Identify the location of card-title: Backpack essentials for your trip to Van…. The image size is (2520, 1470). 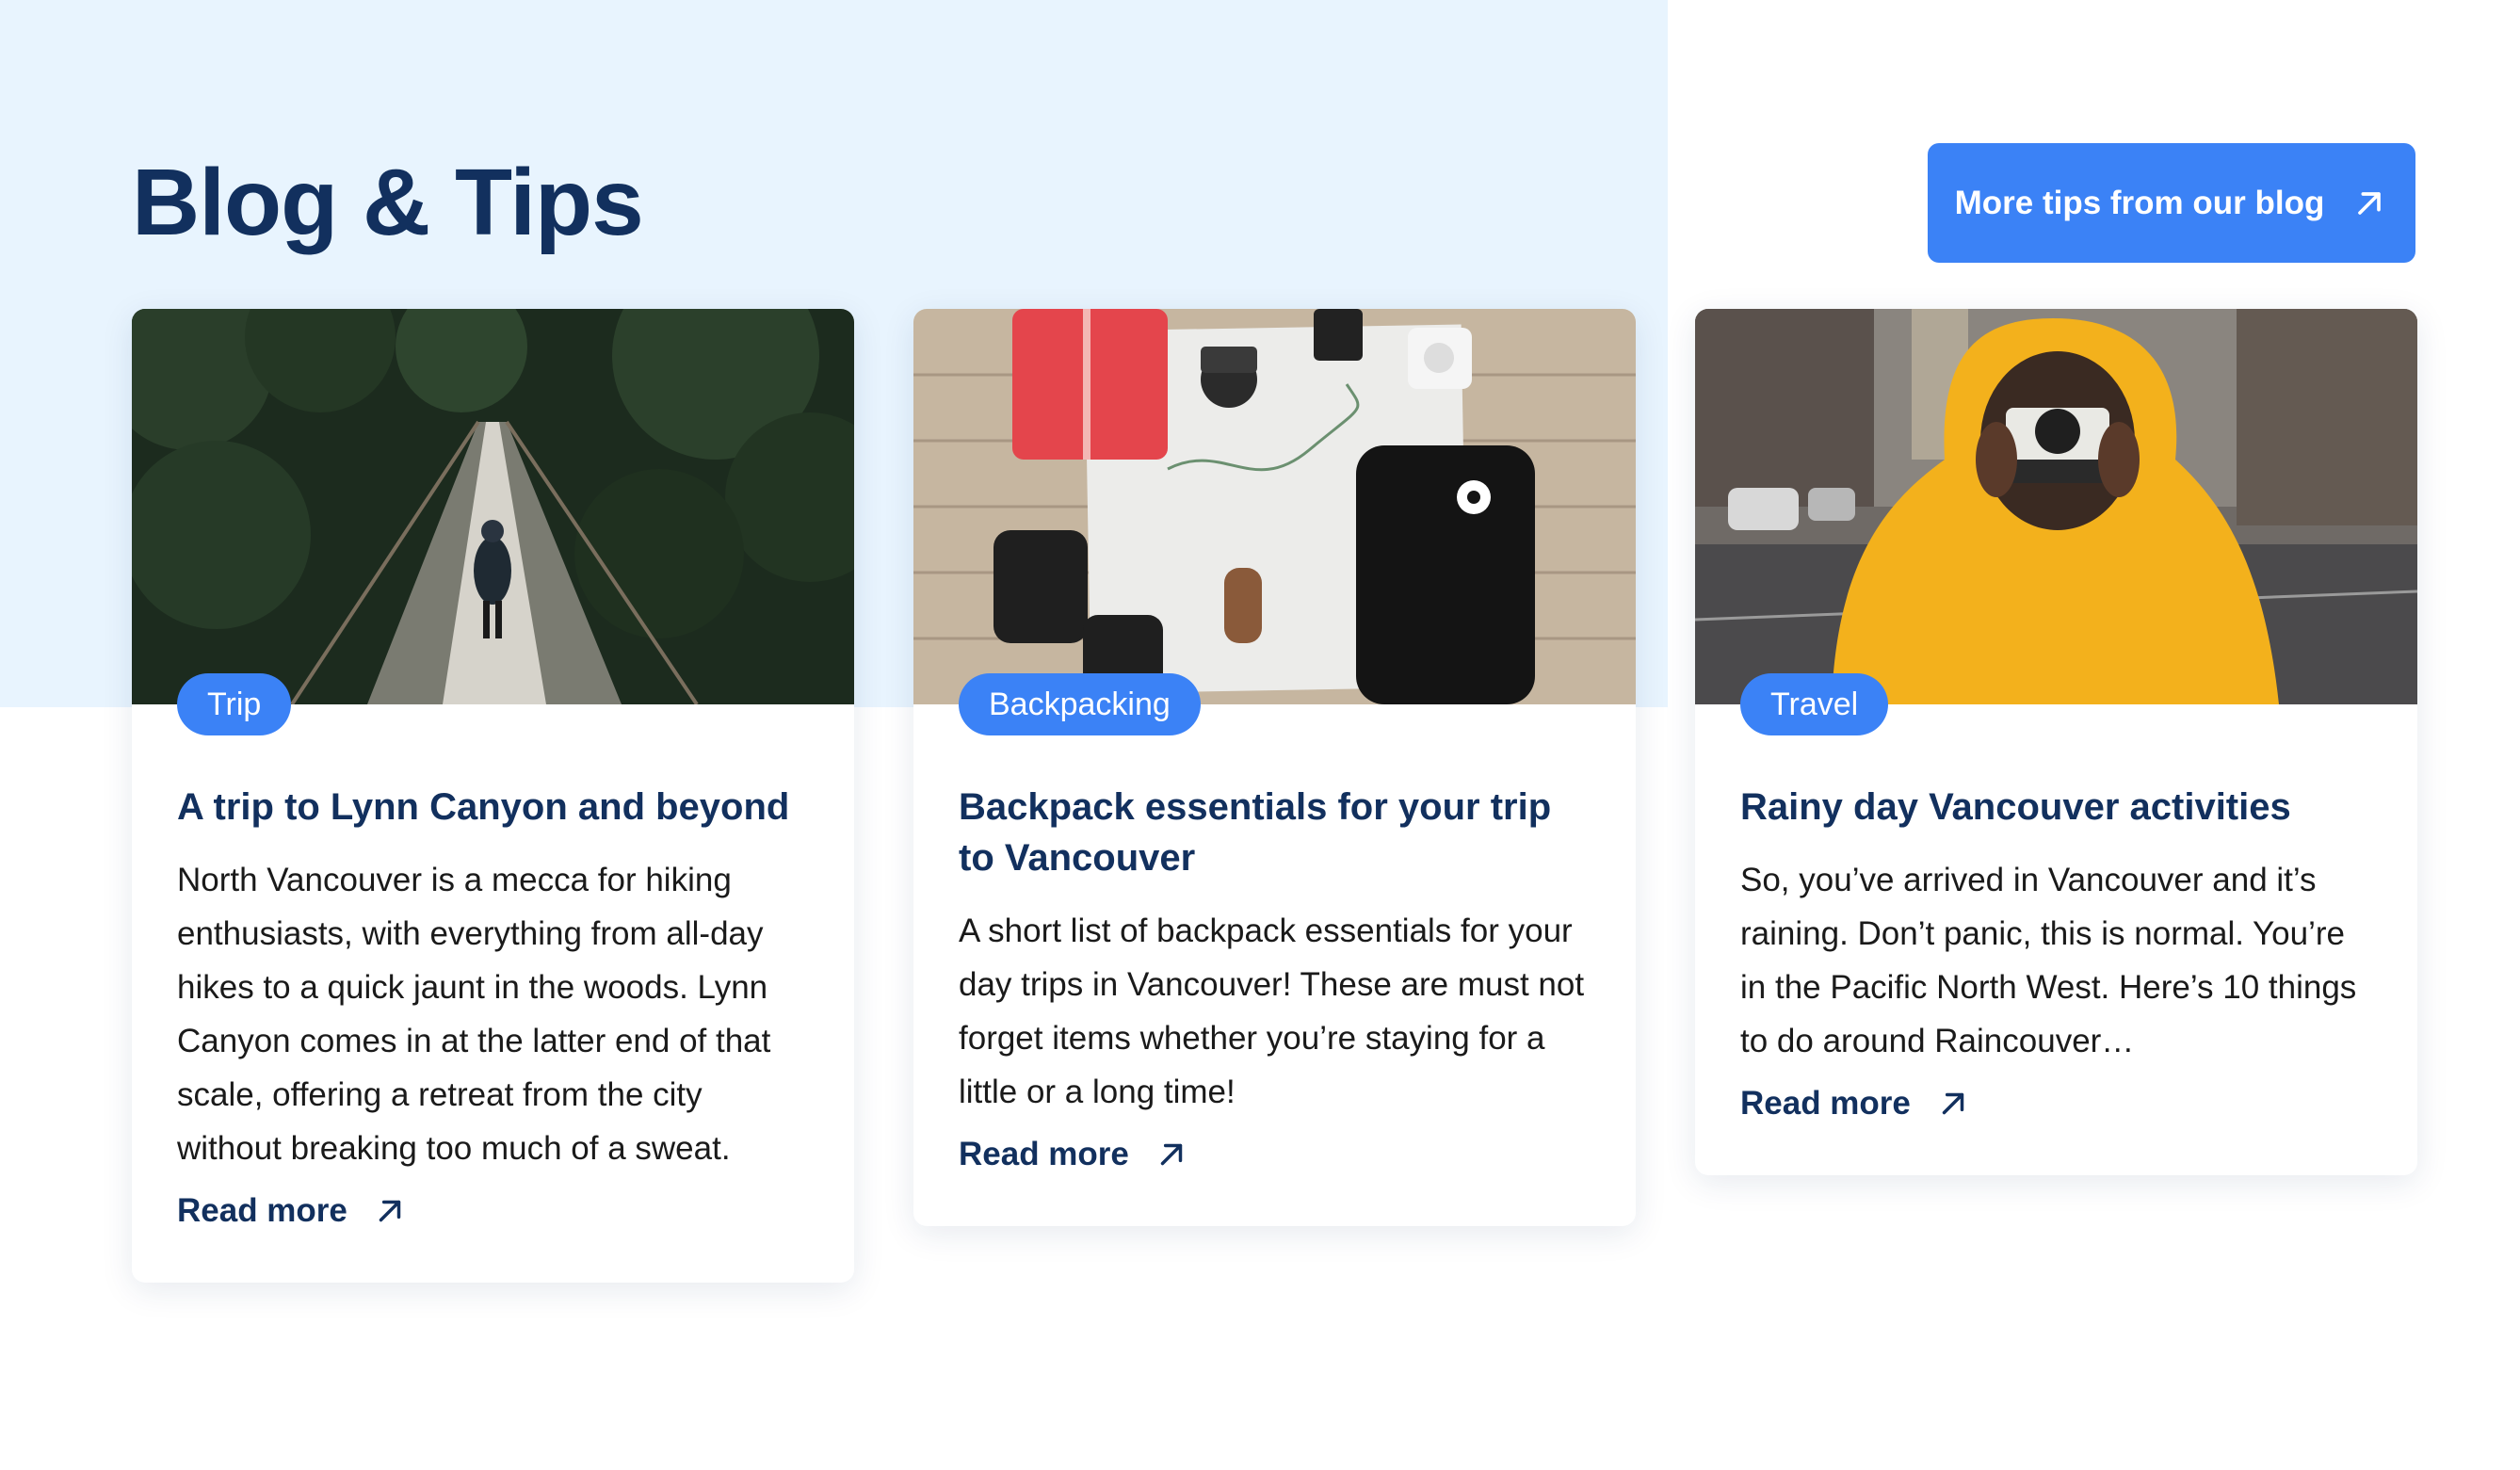
(1275, 833).